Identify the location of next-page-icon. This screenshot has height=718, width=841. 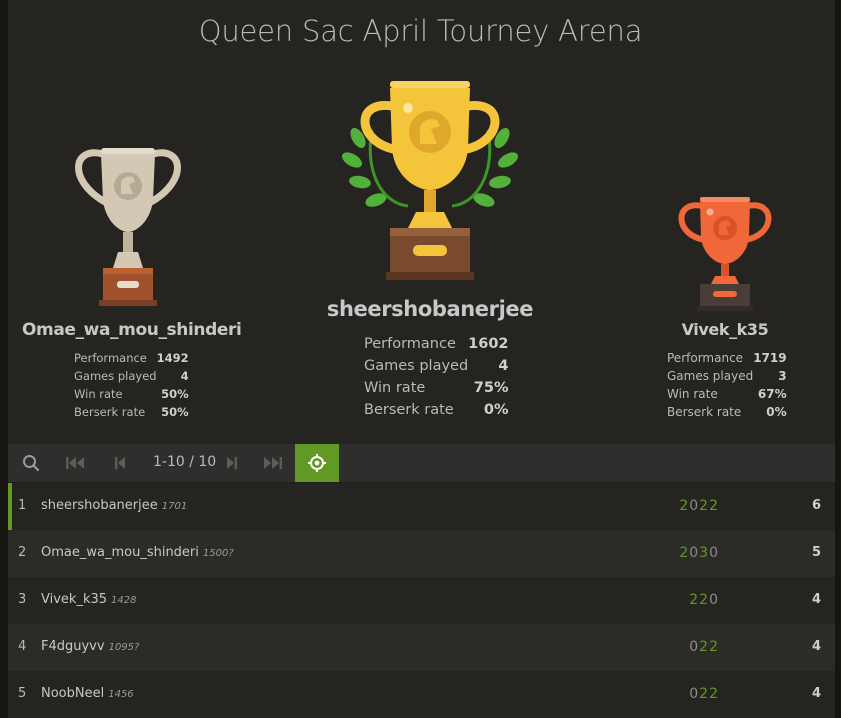
(232, 463).